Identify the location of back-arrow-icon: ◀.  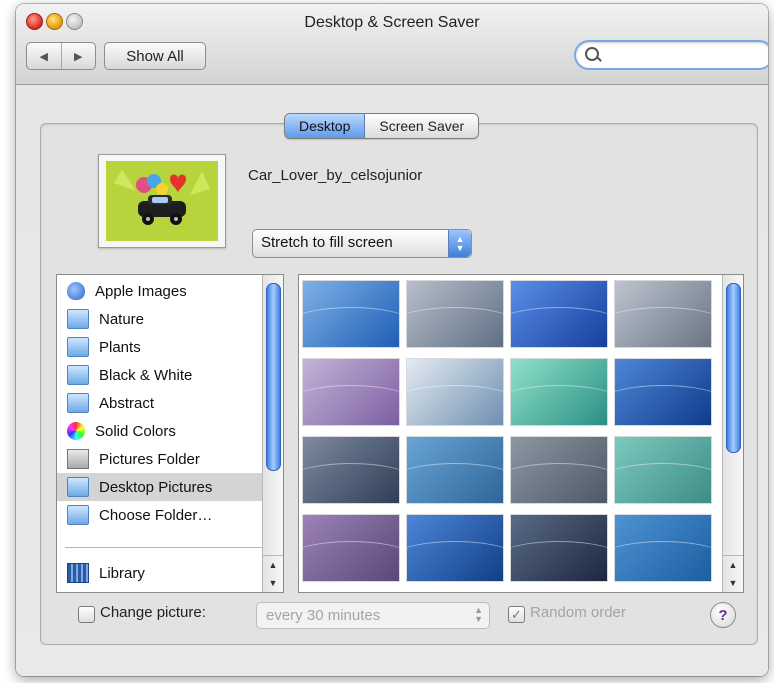
(44, 56).